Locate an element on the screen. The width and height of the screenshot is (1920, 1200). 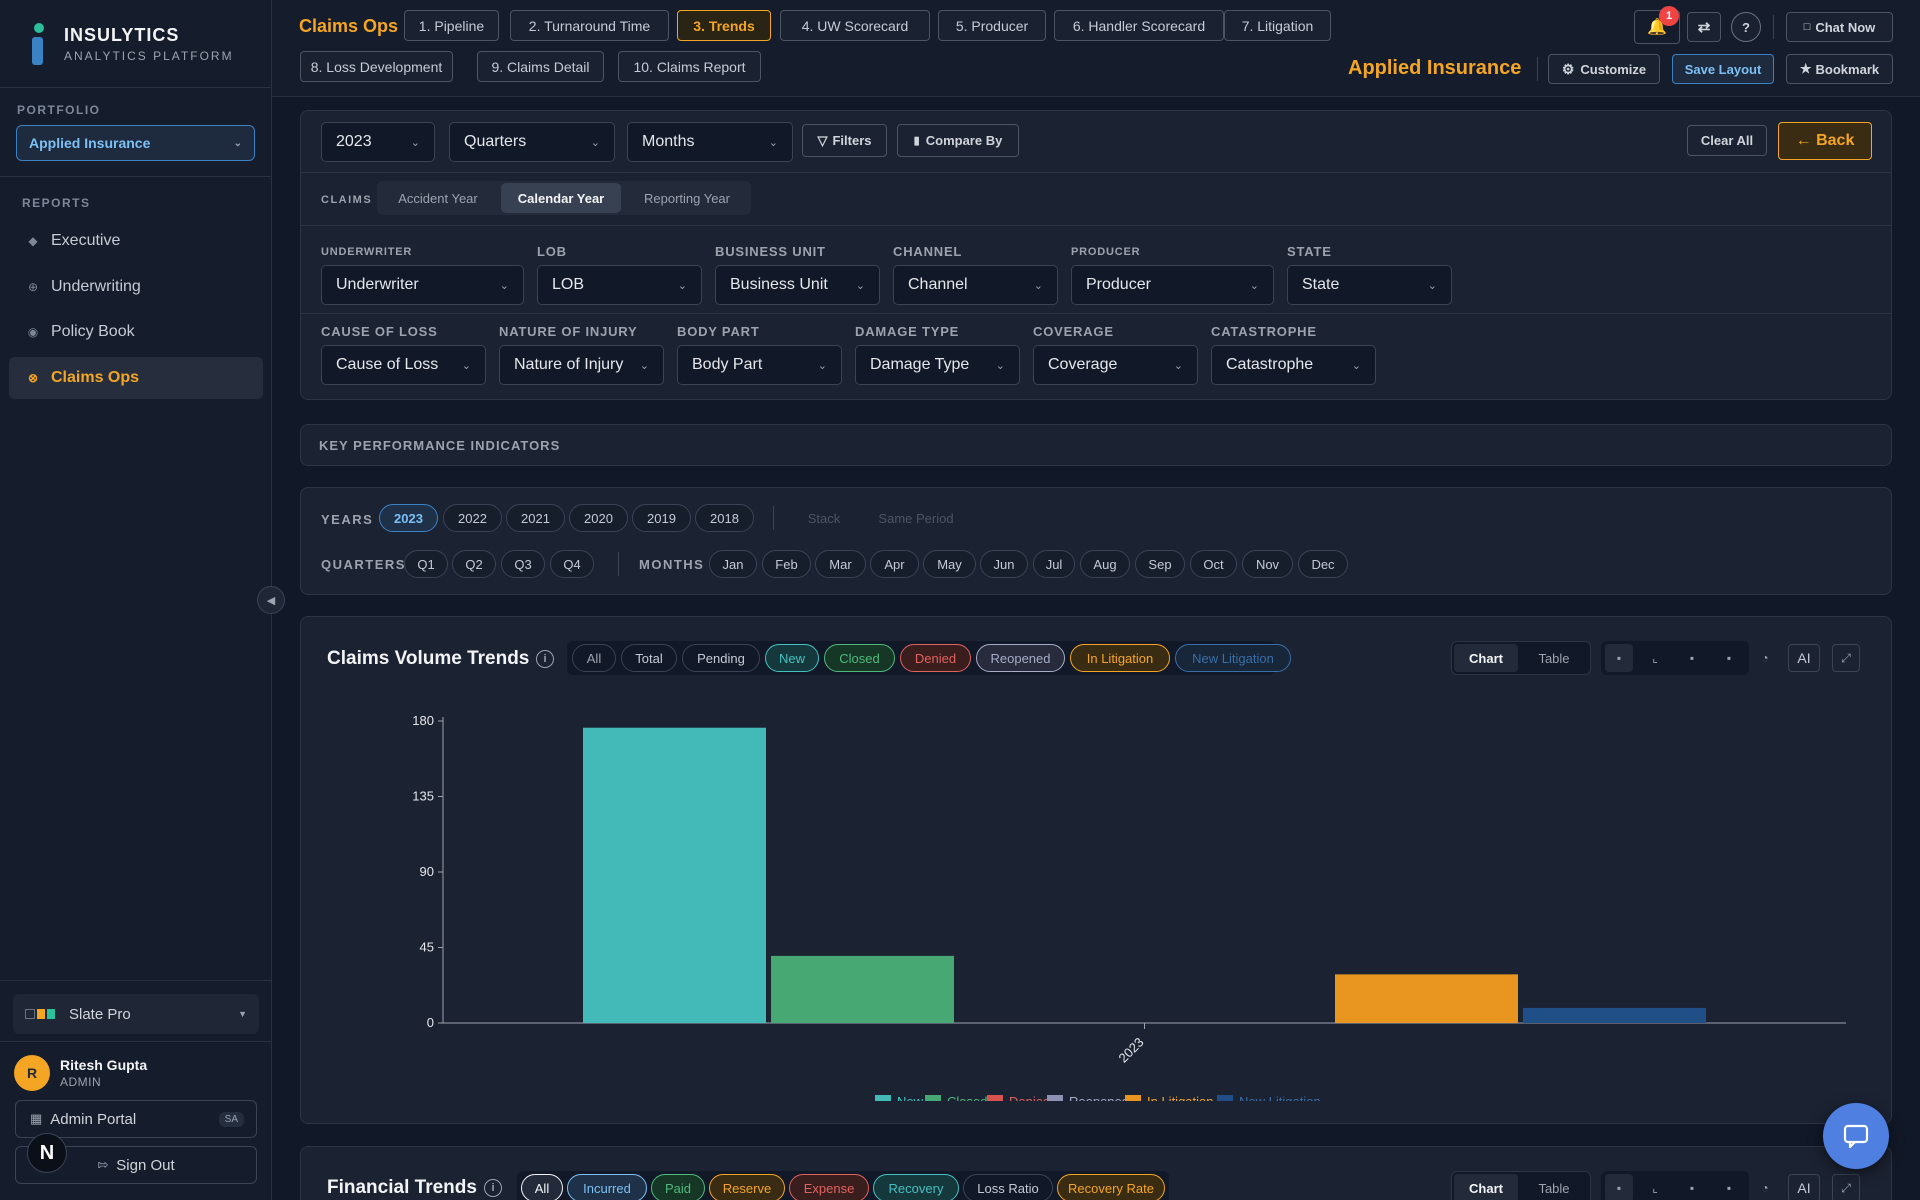
filter-new-pill: New is located at coordinates (792, 658).